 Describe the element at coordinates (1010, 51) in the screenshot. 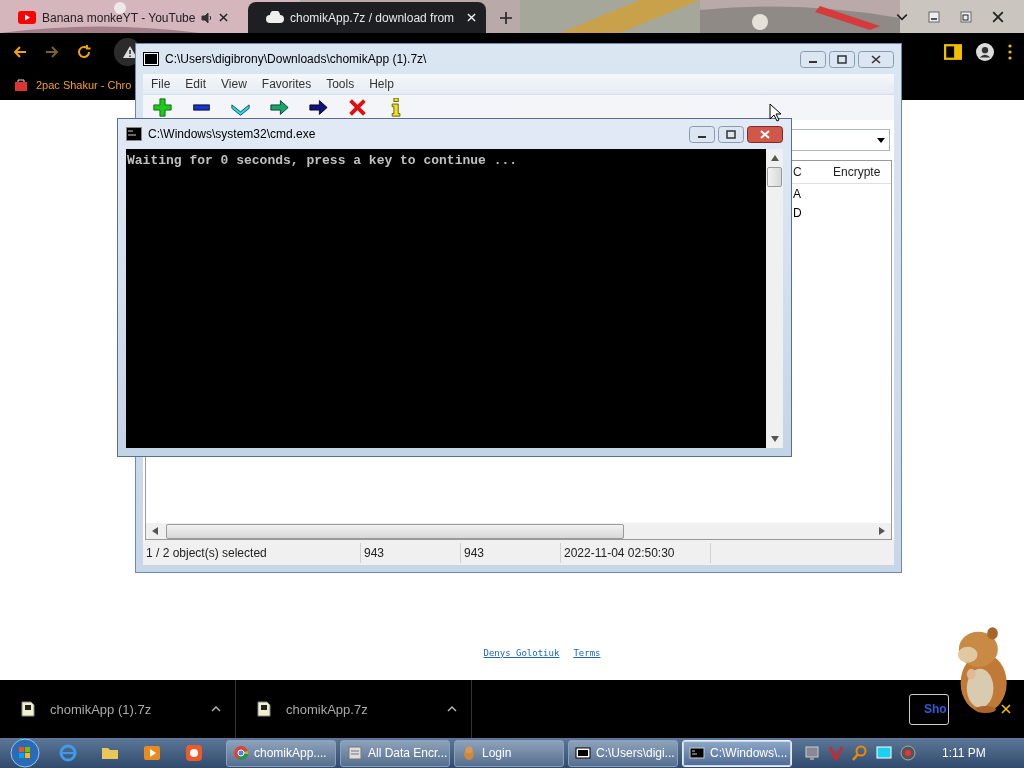

I see `menu-icon` at that location.